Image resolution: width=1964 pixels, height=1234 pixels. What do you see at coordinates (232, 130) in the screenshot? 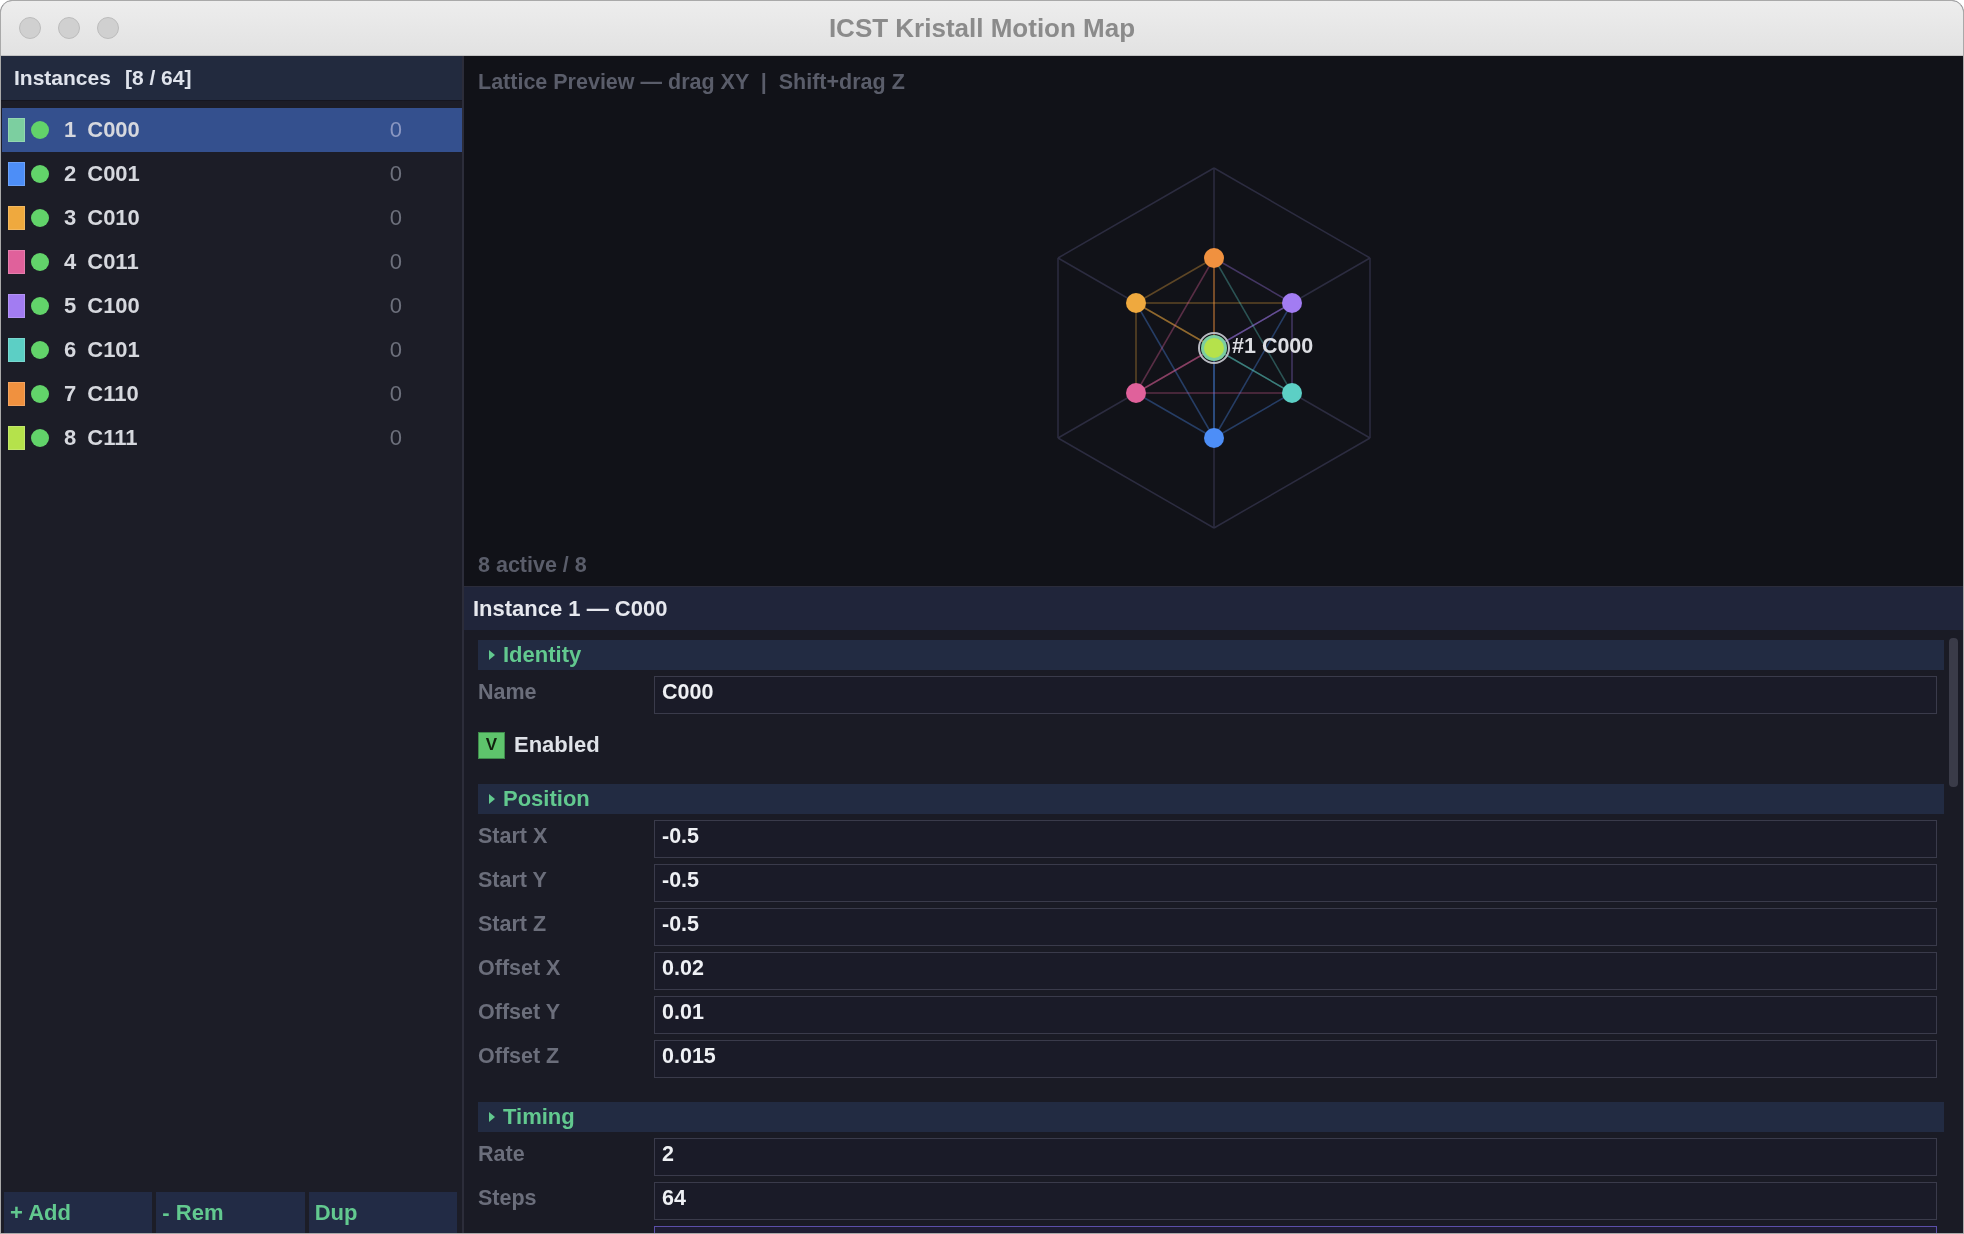
I see `instance-list-item: 1 C000 0` at bounding box center [232, 130].